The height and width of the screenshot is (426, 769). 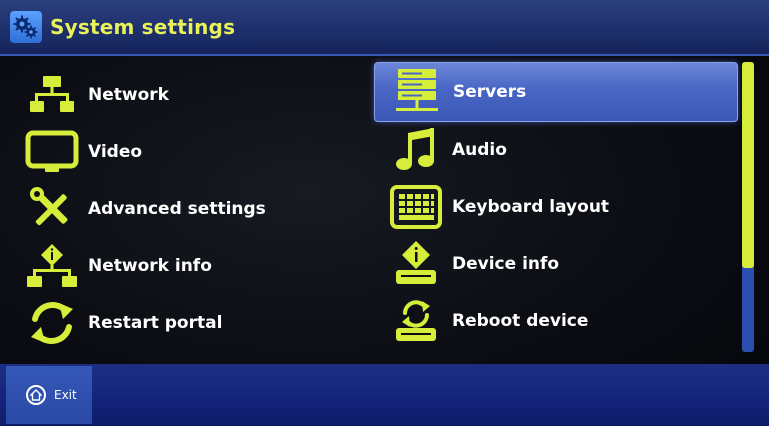 What do you see at coordinates (52, 209) in the screenshot?
I see `tools-icon` at bounding box center [52, 209].